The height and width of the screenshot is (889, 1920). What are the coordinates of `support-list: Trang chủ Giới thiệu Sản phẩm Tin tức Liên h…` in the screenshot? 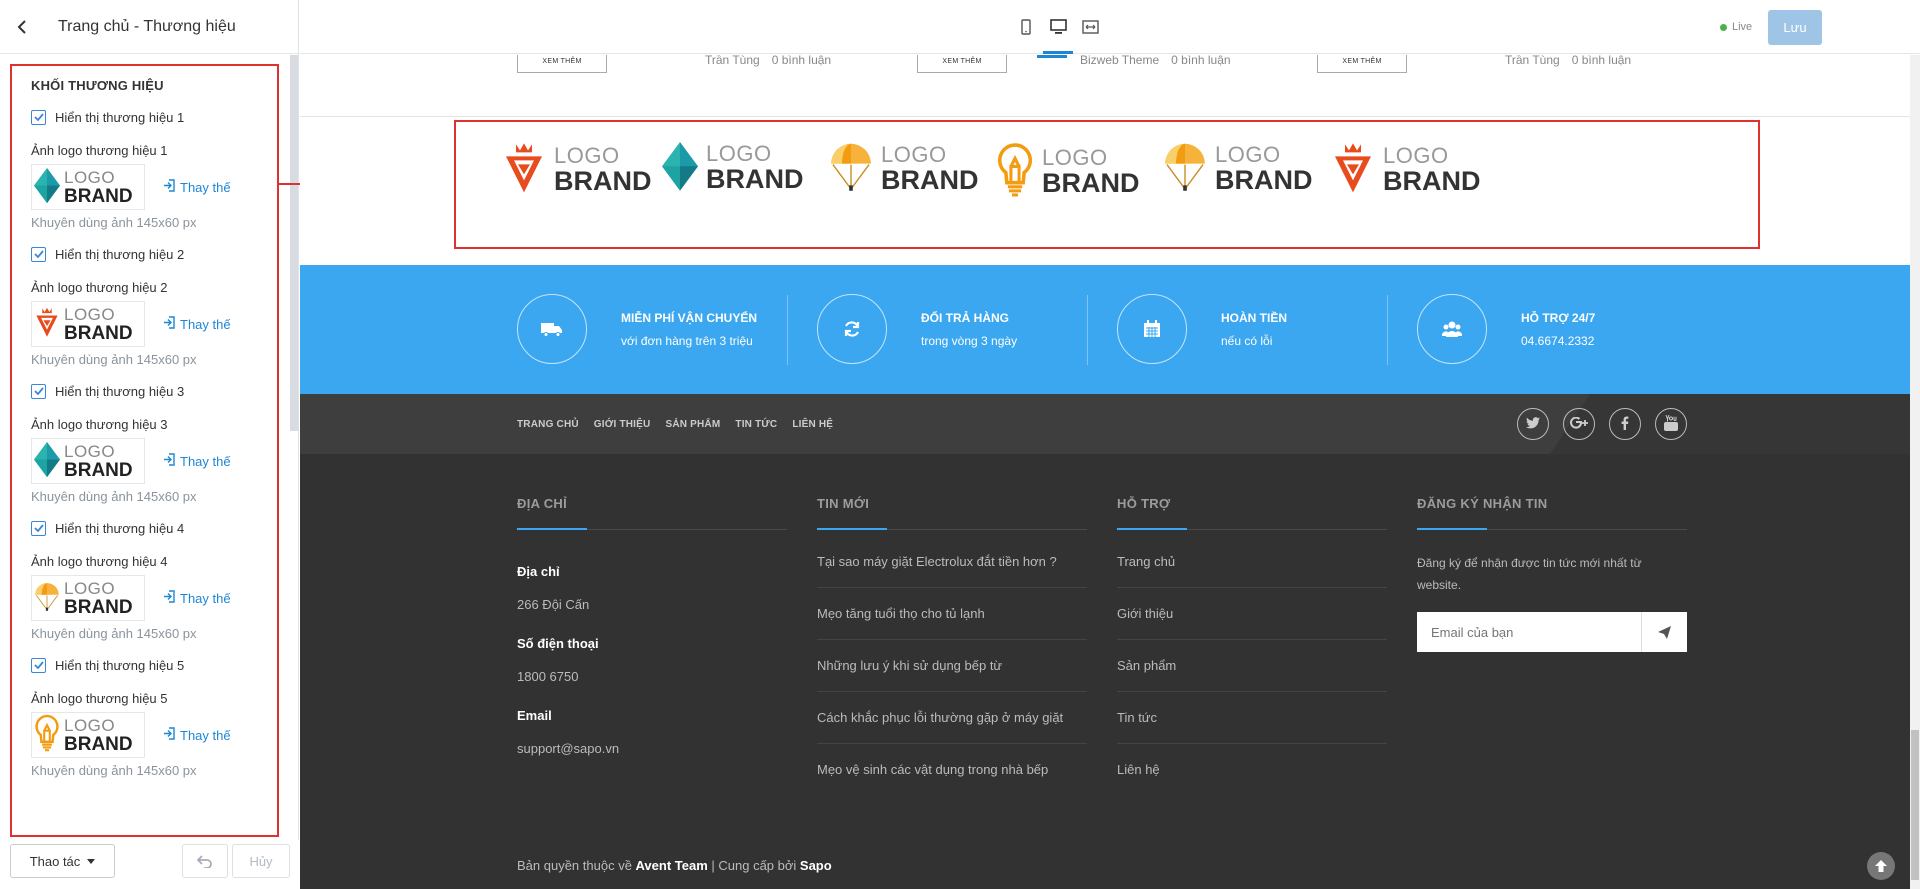 It's located at (1252, 665).